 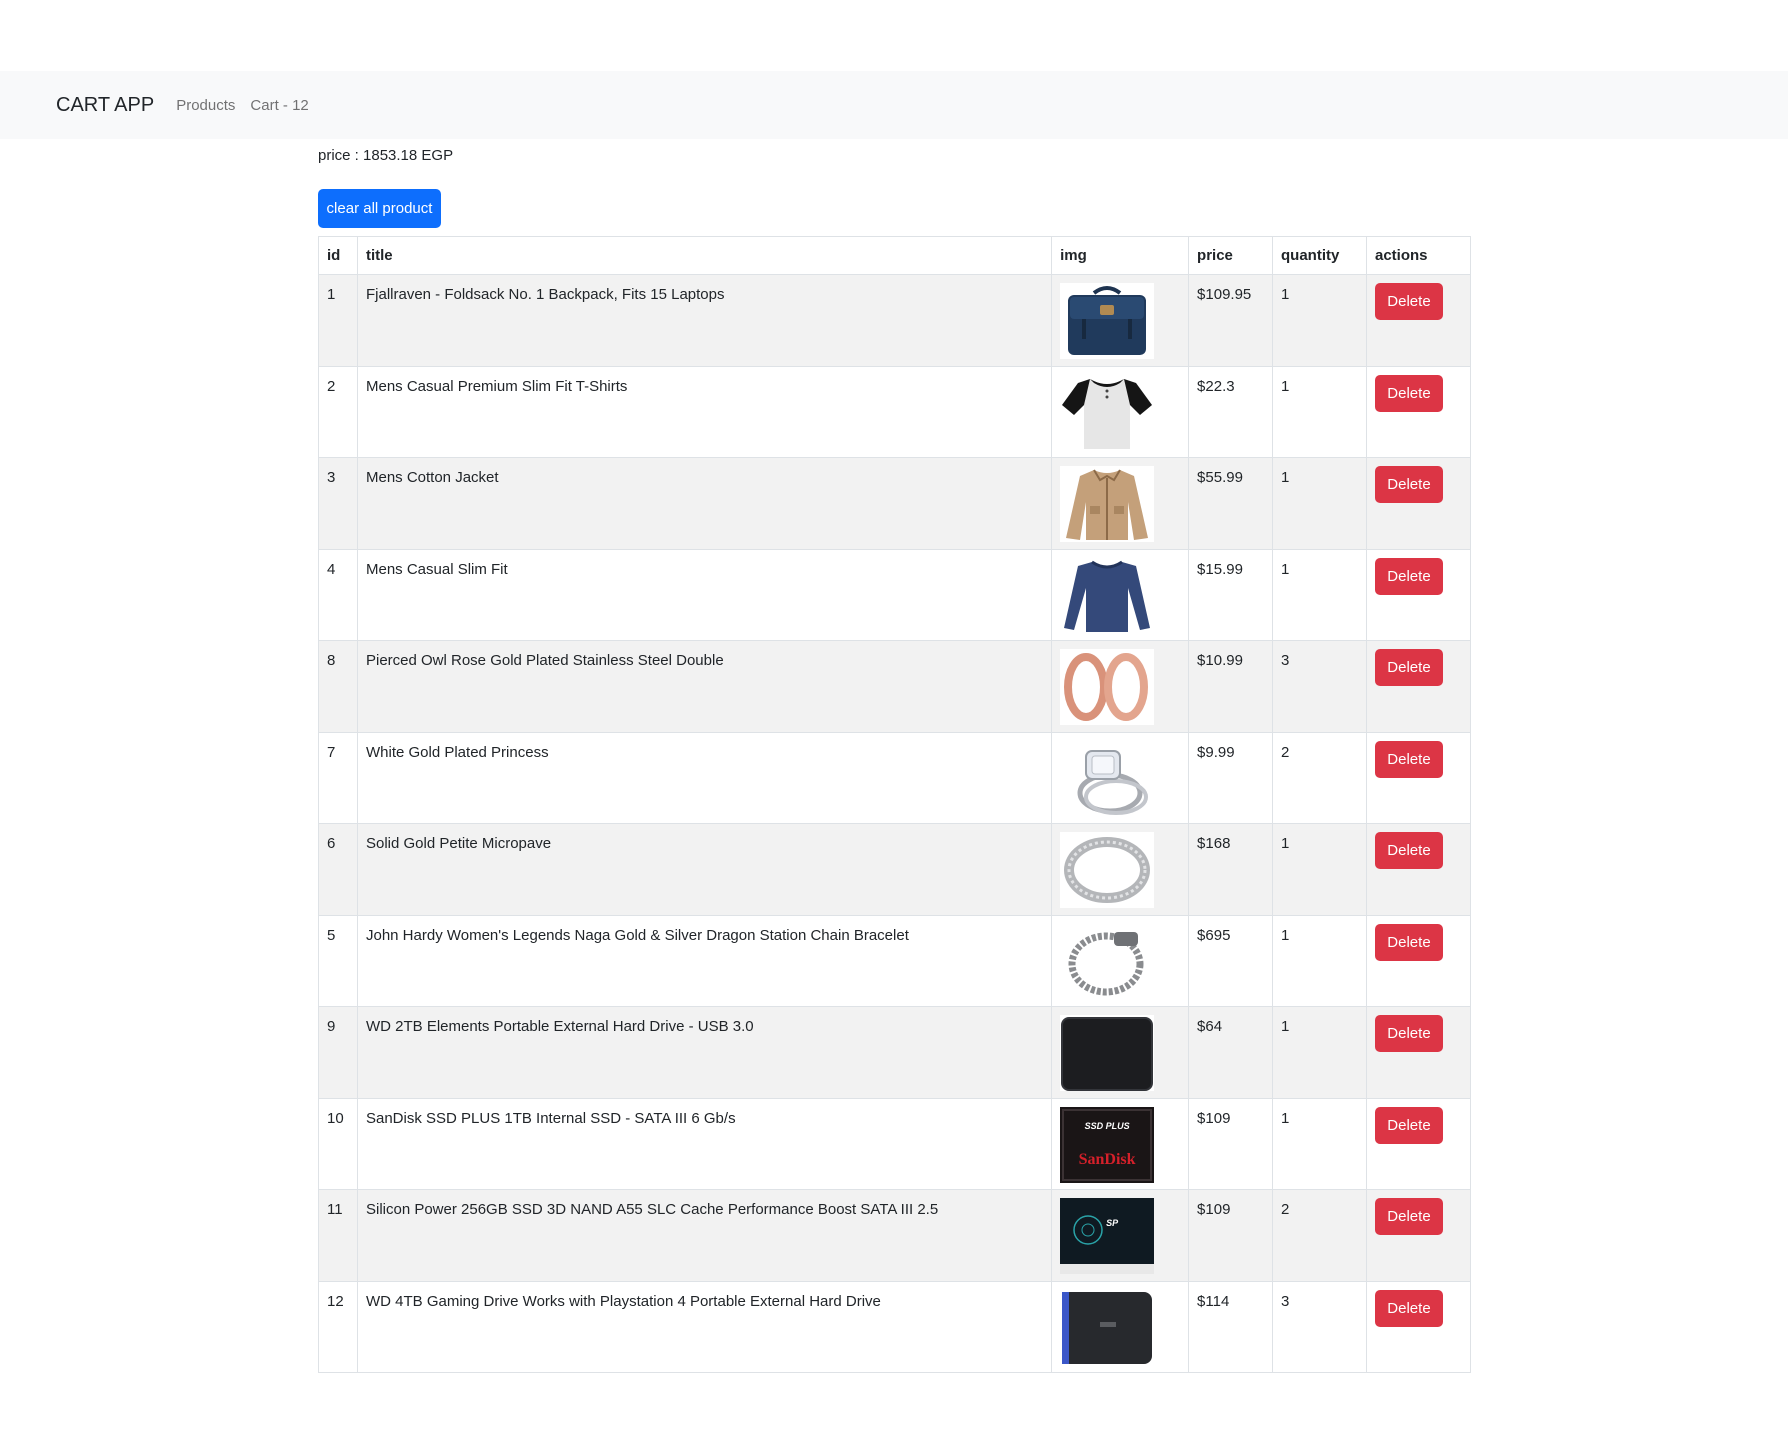 I want to click on cell-price: $15.99, so click(x=1231, y=594).